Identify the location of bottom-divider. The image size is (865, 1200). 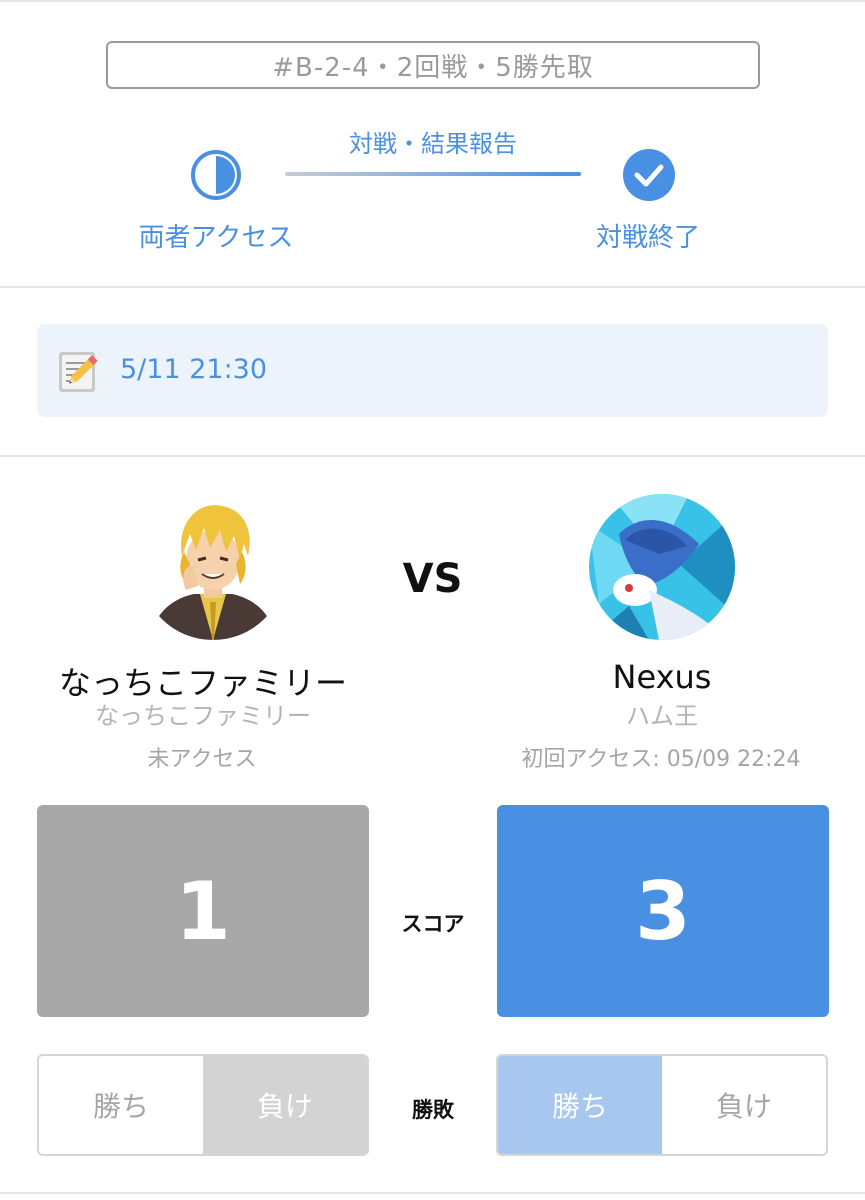
(432, 1193).